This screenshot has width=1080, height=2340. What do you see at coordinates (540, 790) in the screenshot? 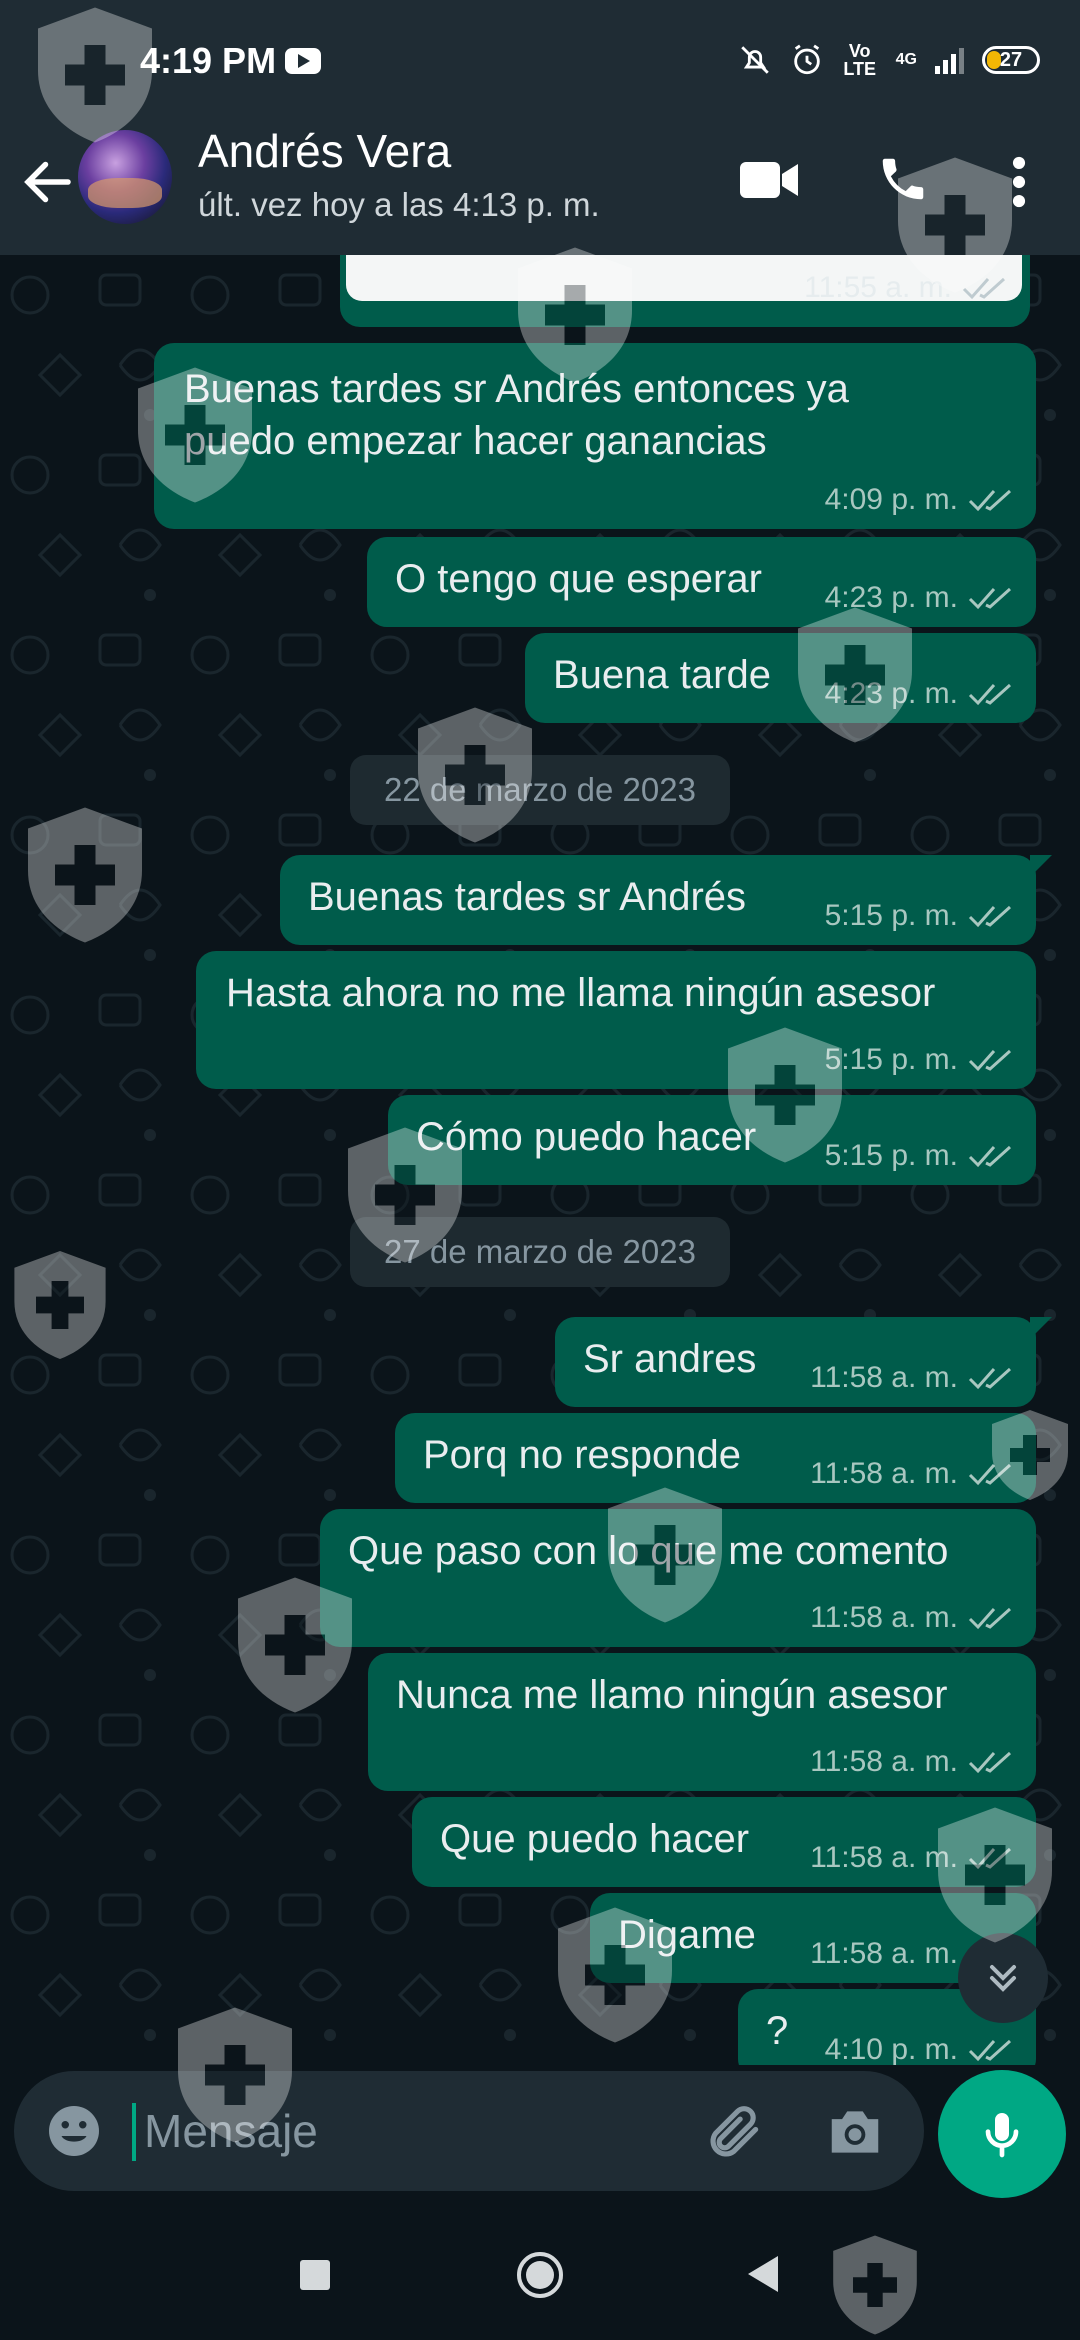
I see `date-separator: 22 de marzo de 2023` at bounding box center [540, 790].